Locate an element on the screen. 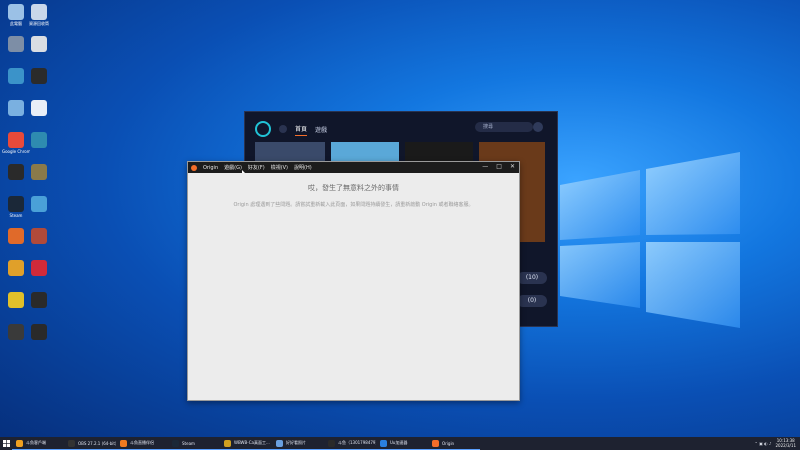 The image size is (800, 450). taskbar-item: Uu加速器 is located at coordinates (402, 444).